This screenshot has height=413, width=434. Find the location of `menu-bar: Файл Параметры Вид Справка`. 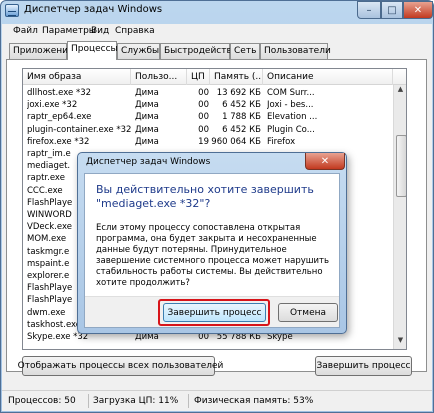

menu-bar: Файл Параметры Вид Справка is located at coordinates (217, 32).